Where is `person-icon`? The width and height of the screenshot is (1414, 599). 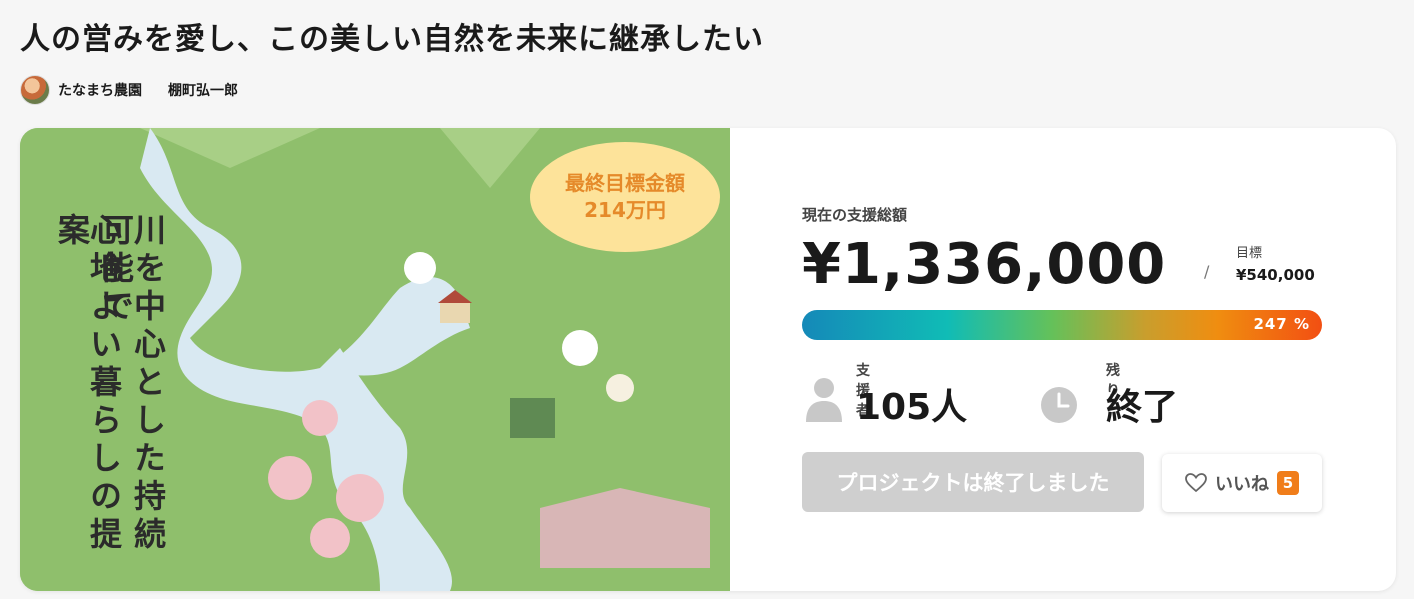
person-icon is located at coordinates (824, 400).